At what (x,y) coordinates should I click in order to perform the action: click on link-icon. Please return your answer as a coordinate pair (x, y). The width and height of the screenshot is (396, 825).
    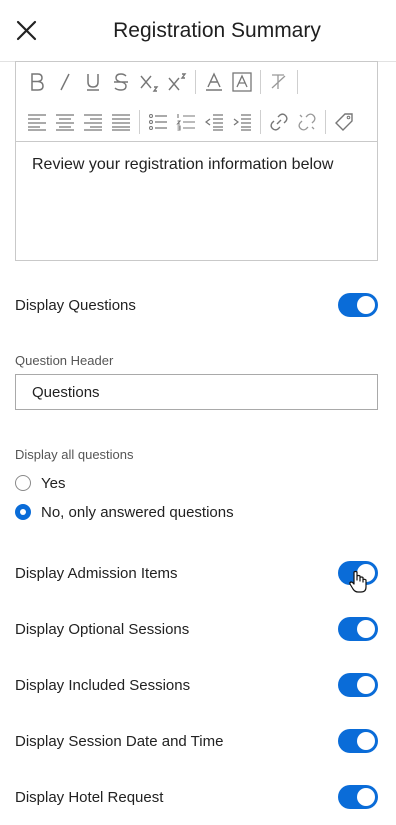
    Looking at the image, I should click on (279, 122).